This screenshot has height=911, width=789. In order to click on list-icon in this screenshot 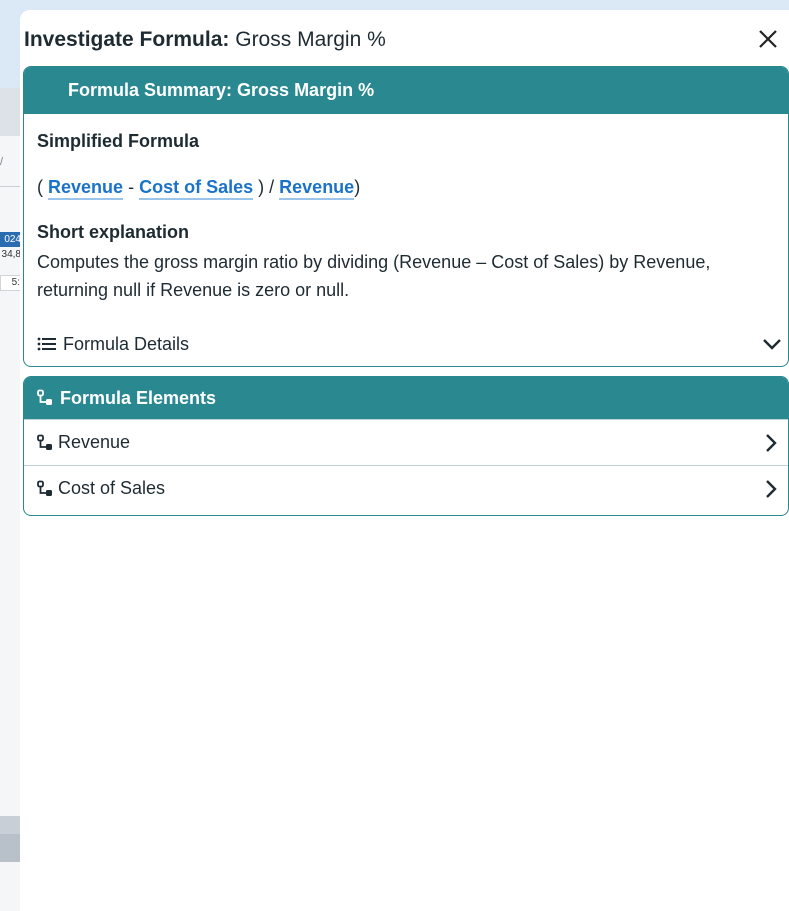, I will do `click(47, 344)`.